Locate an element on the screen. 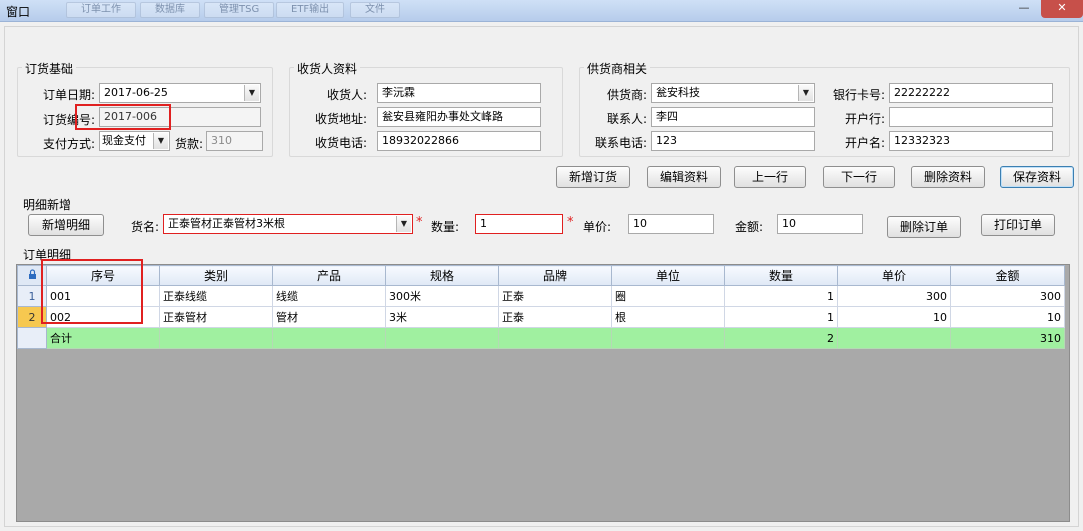 Image resolution: width=1083 pixels, height=531 pixels. goods-label: 货名: is located at coordinates (144, 227).